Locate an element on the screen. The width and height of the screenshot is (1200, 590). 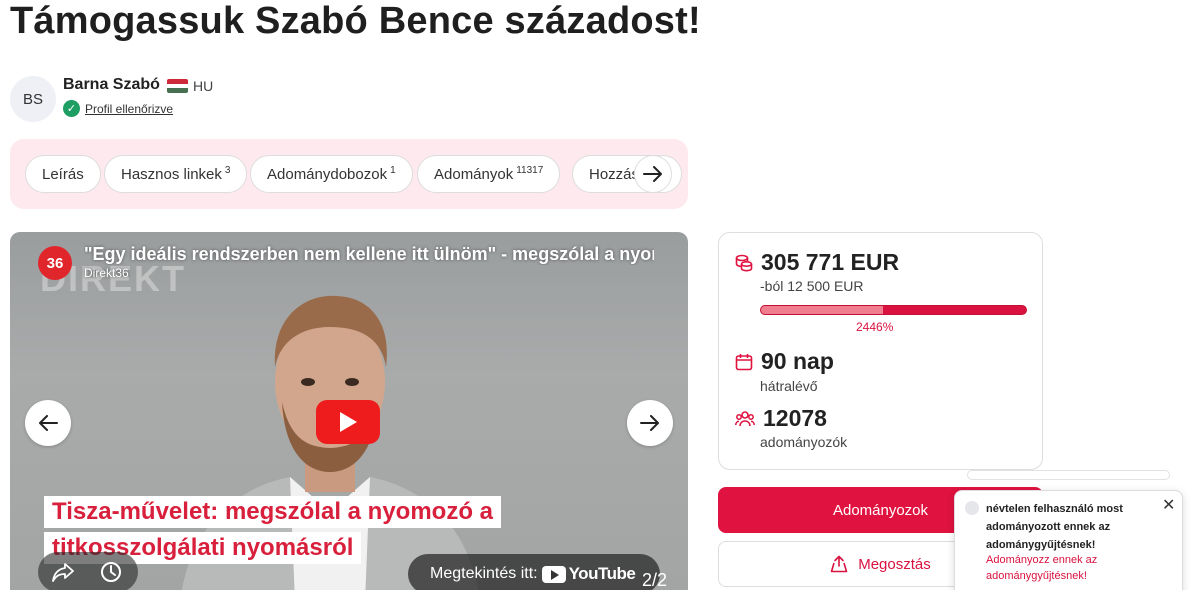
watch-on-label: Megtekintés itt: is located at coordinates (484, 573).